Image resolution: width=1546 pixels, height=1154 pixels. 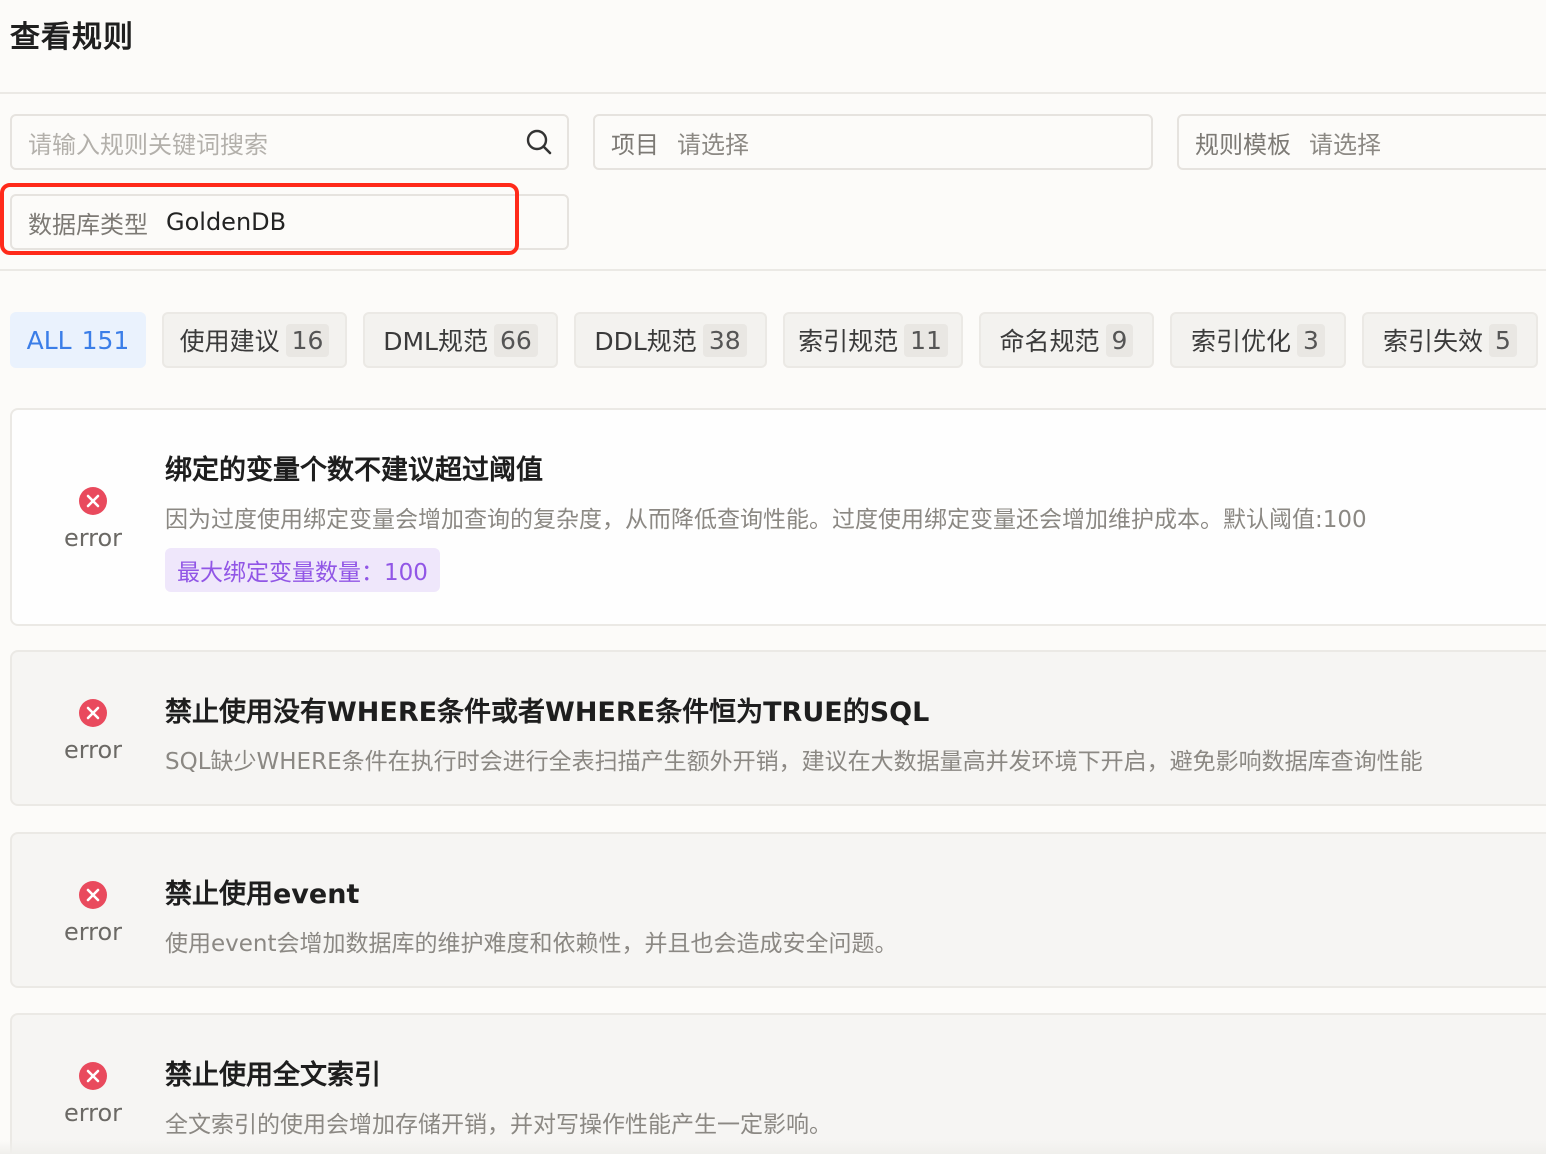 I want to click on rule-template-label: 规则模板, so click(x=1243, y=144).